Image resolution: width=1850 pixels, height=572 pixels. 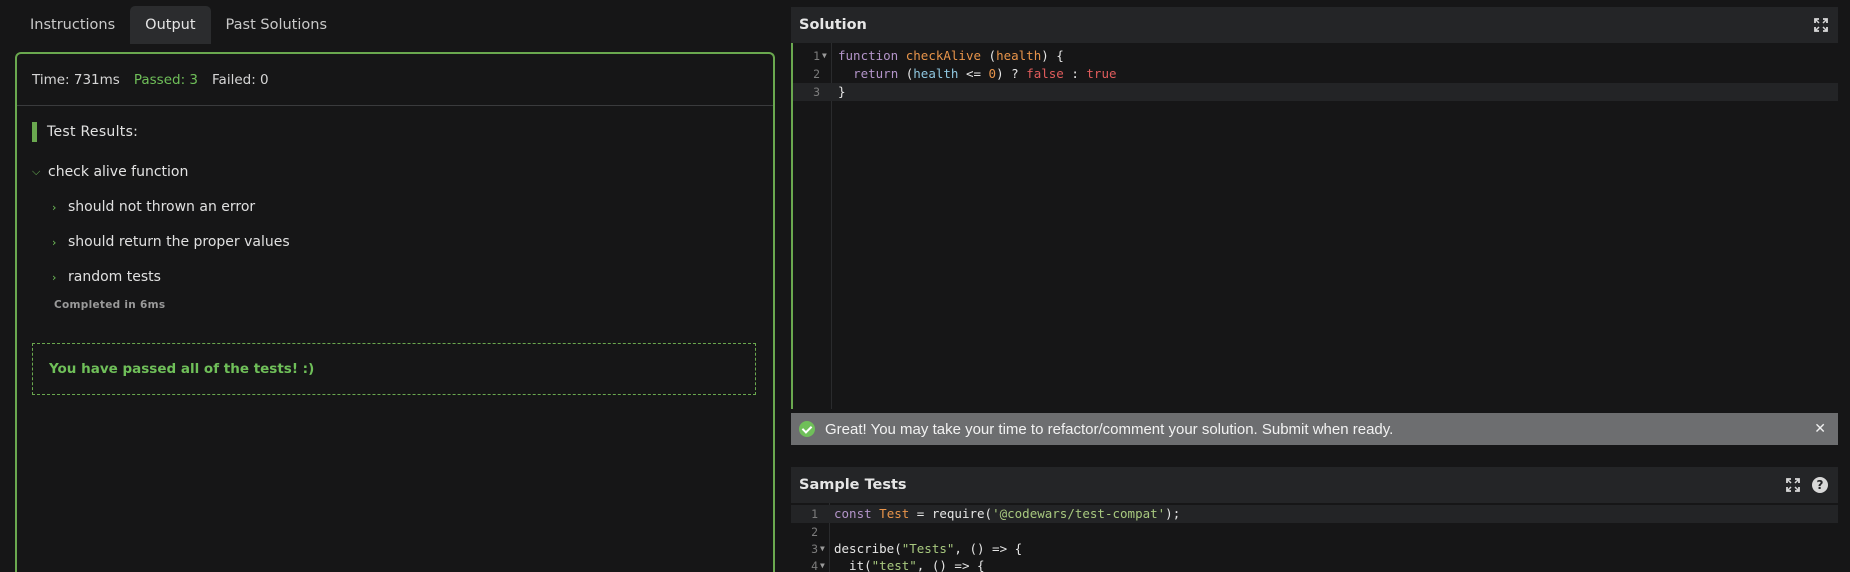 I want to click on tab-past-solutions: Past Solutions, so click(x=276, y=25).